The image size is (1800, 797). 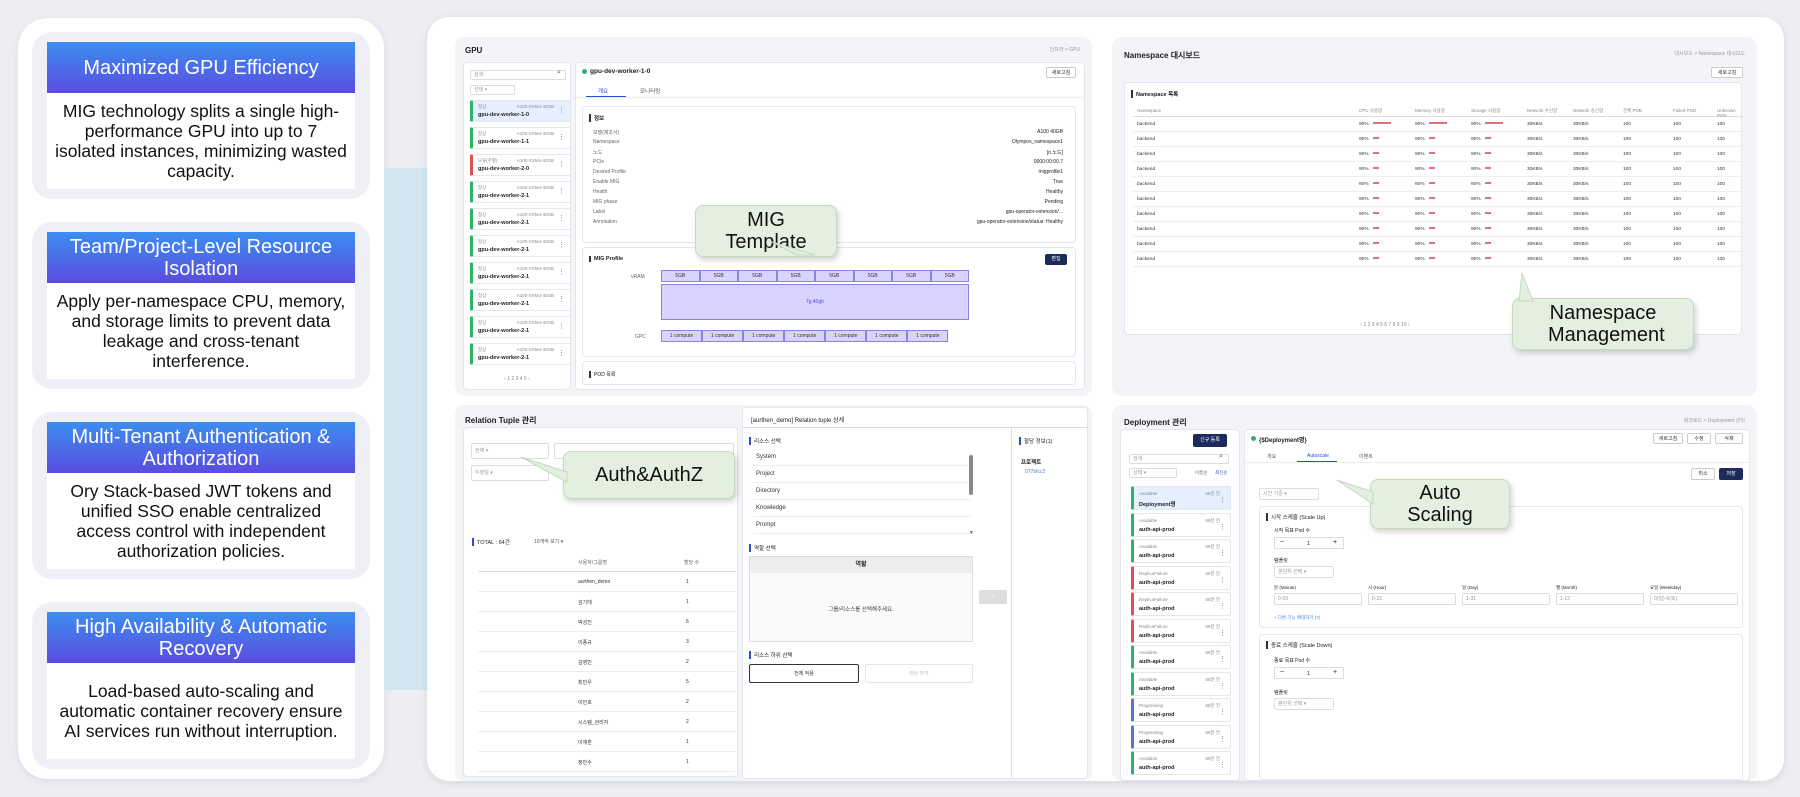 What do you see at coordinates (804, 673) in the screenshot?
I see `apply-all-button: 전체 적용` at bounding box center [804, 673].